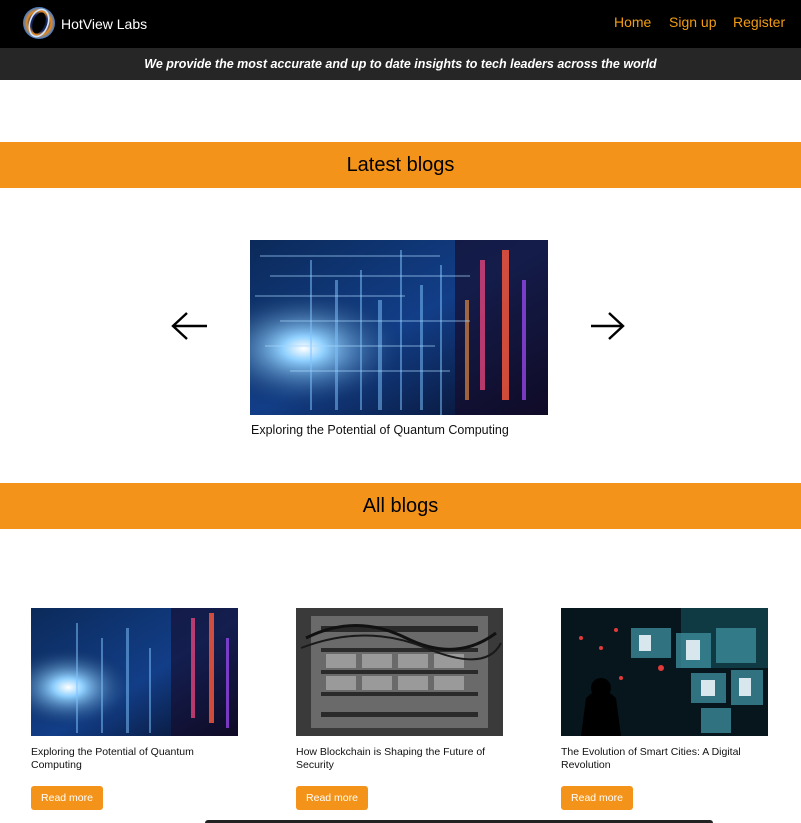 This screenshot has height=823, width=801. What do you see at coordinates (104, 24) in the screenshot?
I see `brand-name: HotView Labs` at bounding box center [104, 24].